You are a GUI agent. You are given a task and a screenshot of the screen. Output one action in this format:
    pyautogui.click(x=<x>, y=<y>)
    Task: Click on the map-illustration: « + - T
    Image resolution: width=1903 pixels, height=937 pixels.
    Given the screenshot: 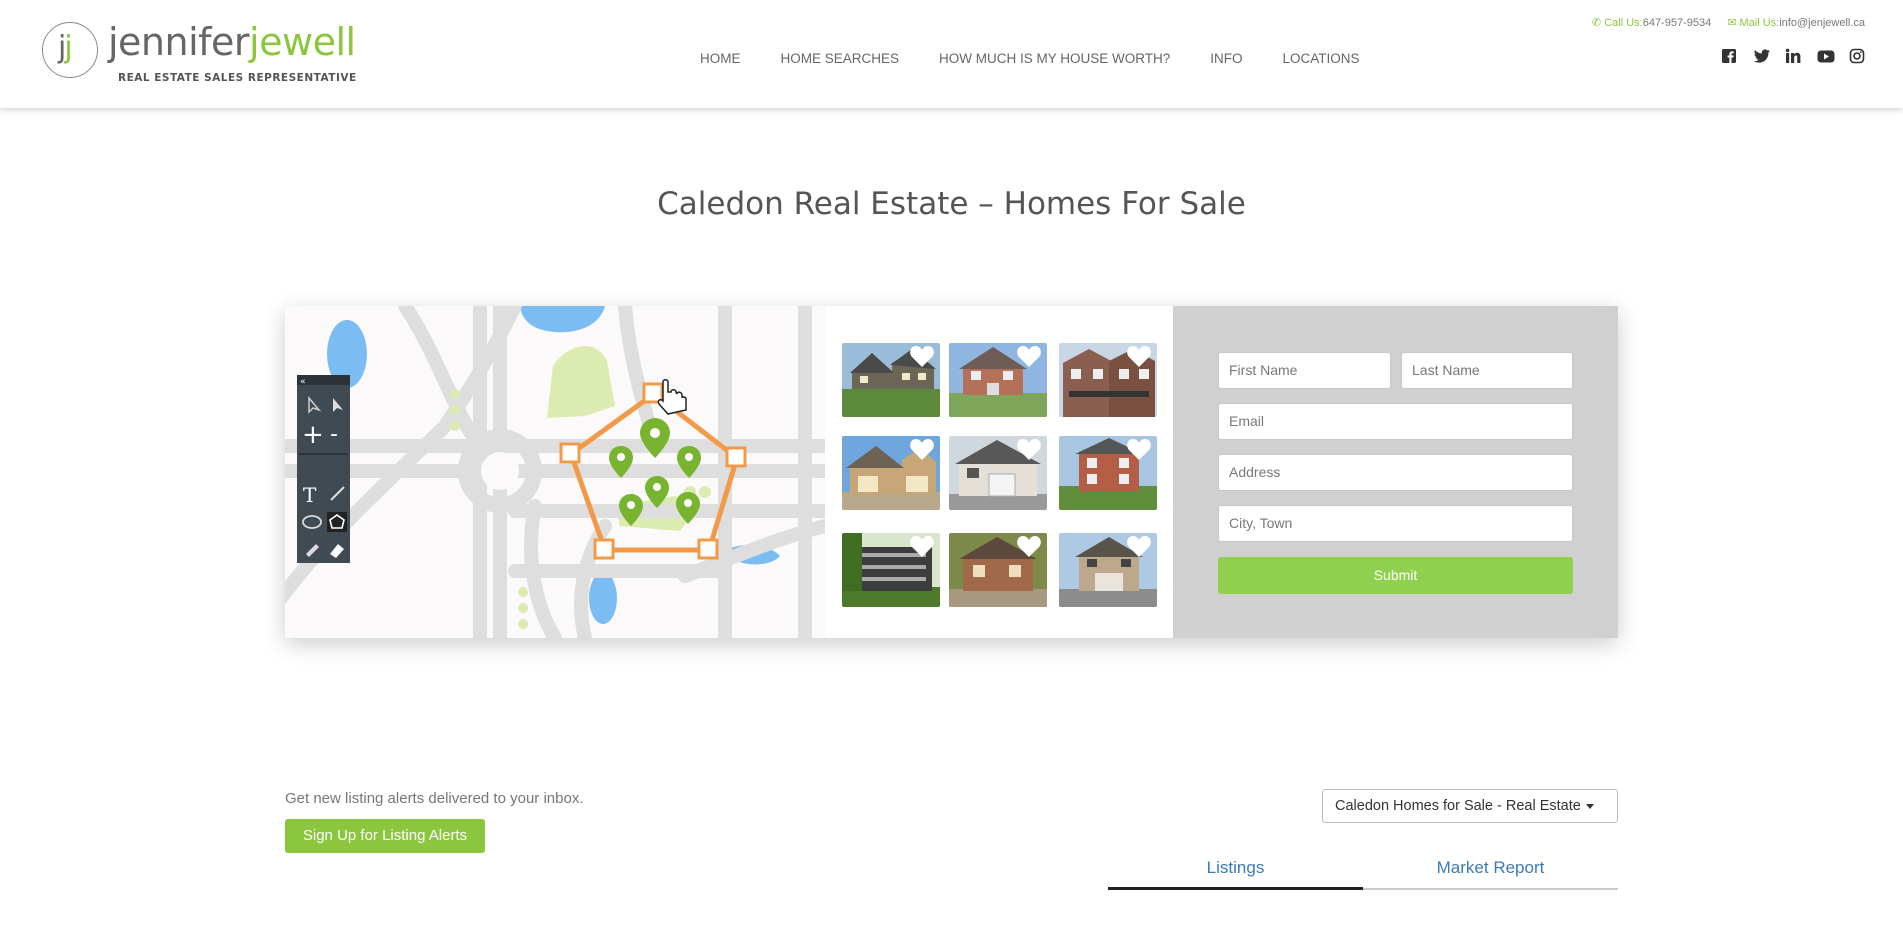 What is the action you would take?
    pyautogui.click(x=555, y=472)
    